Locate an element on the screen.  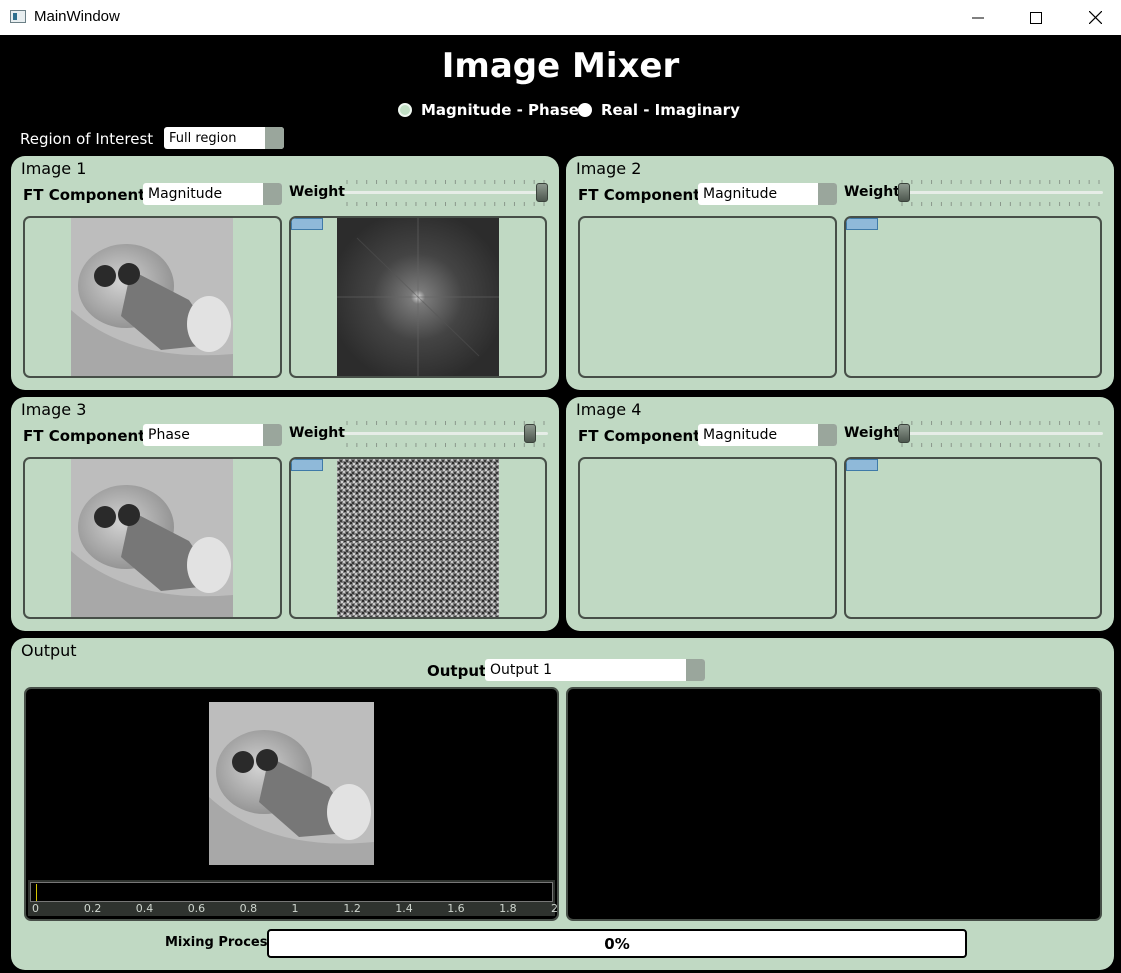
output-select-label: Output is located at coordinates (457, 671).